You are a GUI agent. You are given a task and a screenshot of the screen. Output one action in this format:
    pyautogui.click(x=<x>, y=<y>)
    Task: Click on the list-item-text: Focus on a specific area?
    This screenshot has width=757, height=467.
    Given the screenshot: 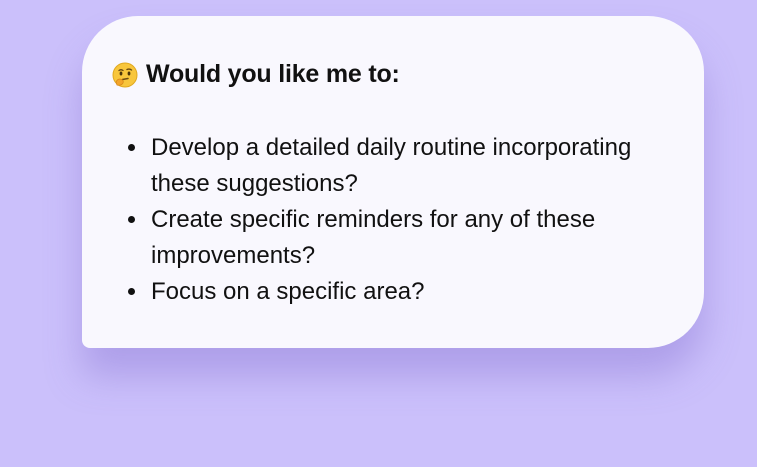 What is the action you would take?
    pyautogui.click(x=288, y=291)
    